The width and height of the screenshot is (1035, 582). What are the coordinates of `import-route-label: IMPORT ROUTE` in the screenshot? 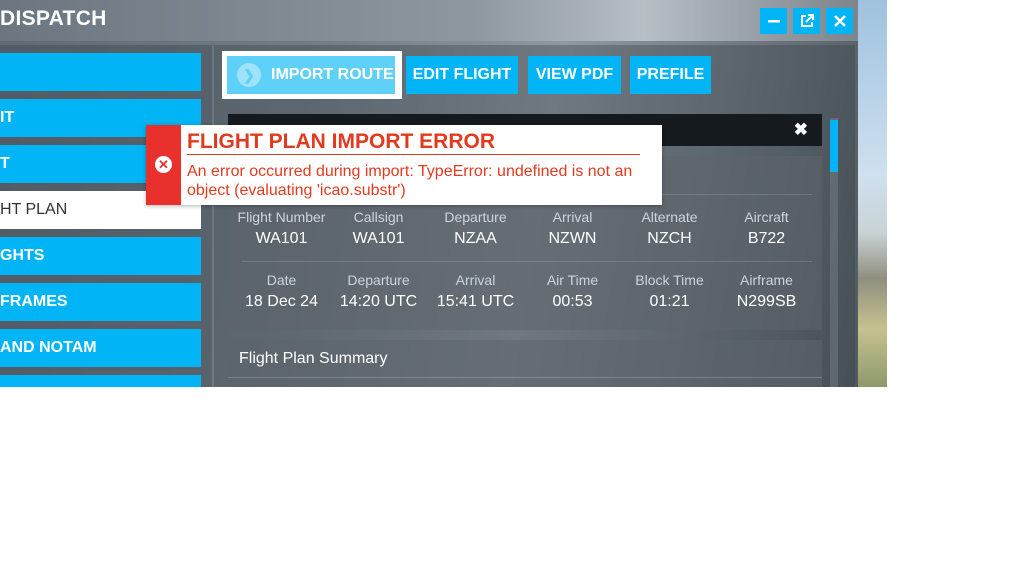 It's located at (332, 74).